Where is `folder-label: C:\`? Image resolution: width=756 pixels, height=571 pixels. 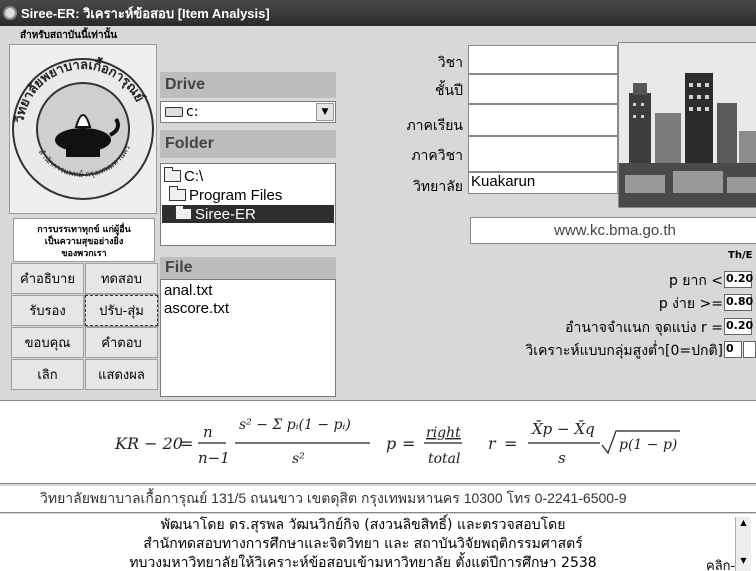
folder-label: C:\ is located at coordinates (194, 176).